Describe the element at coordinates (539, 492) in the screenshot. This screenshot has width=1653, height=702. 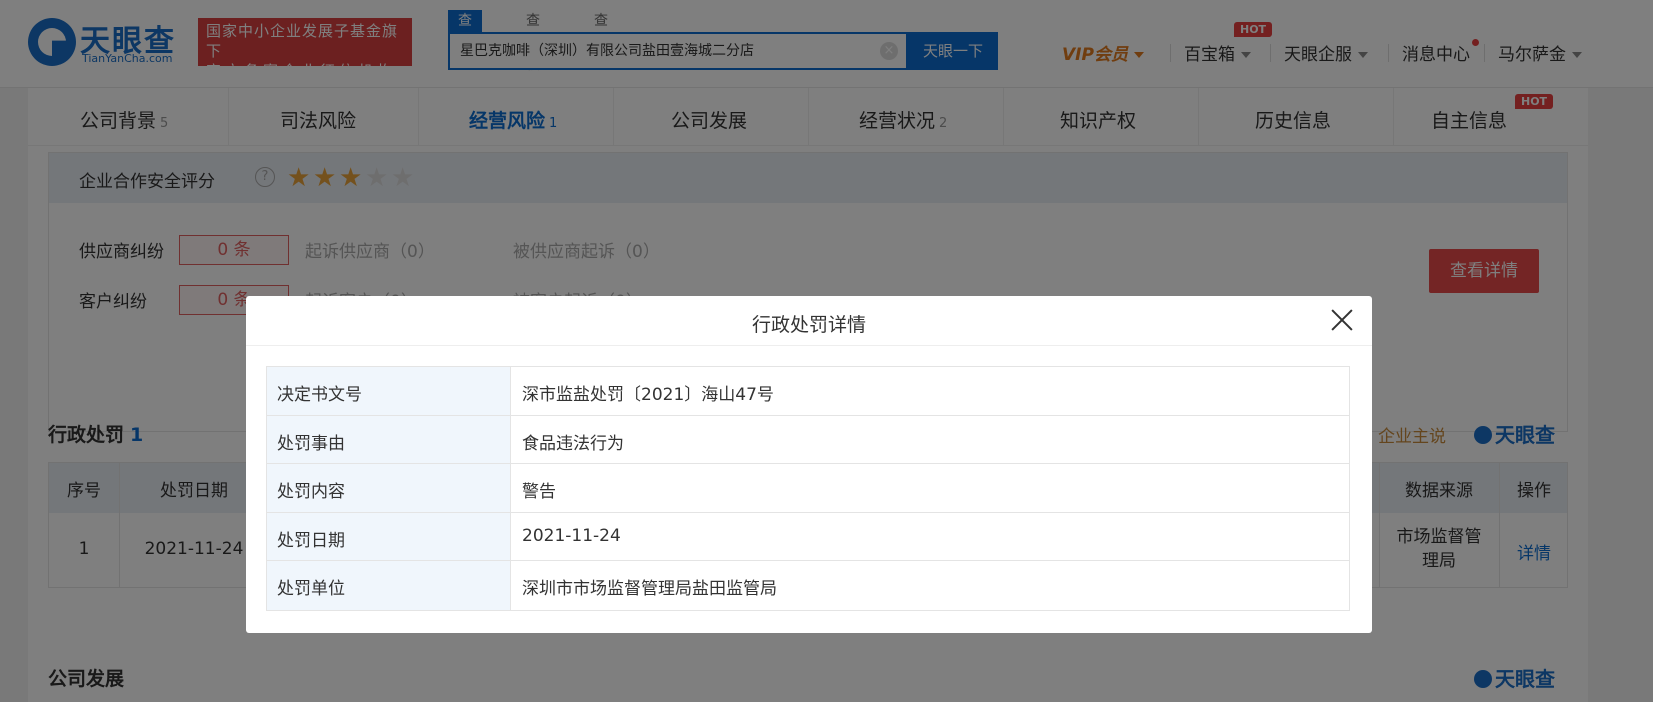
I see `detail-value: 警告` at that location.